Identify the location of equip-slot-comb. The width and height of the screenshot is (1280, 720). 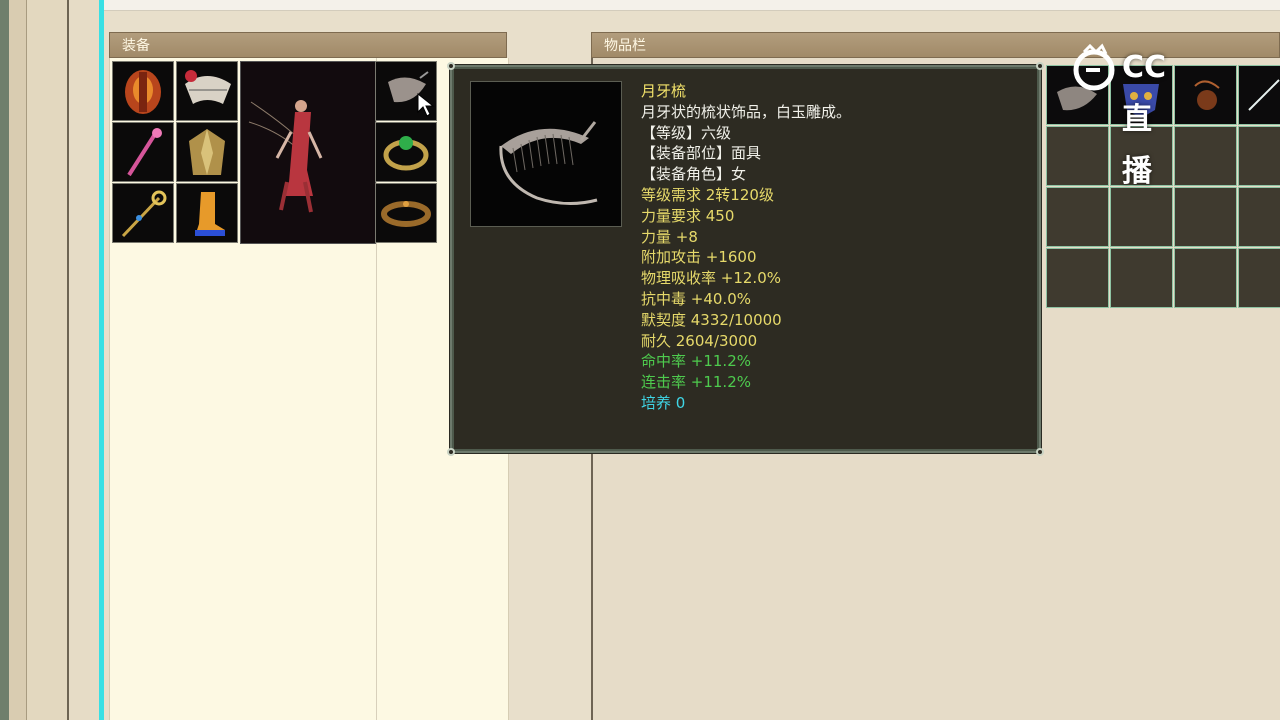
(406, 91).